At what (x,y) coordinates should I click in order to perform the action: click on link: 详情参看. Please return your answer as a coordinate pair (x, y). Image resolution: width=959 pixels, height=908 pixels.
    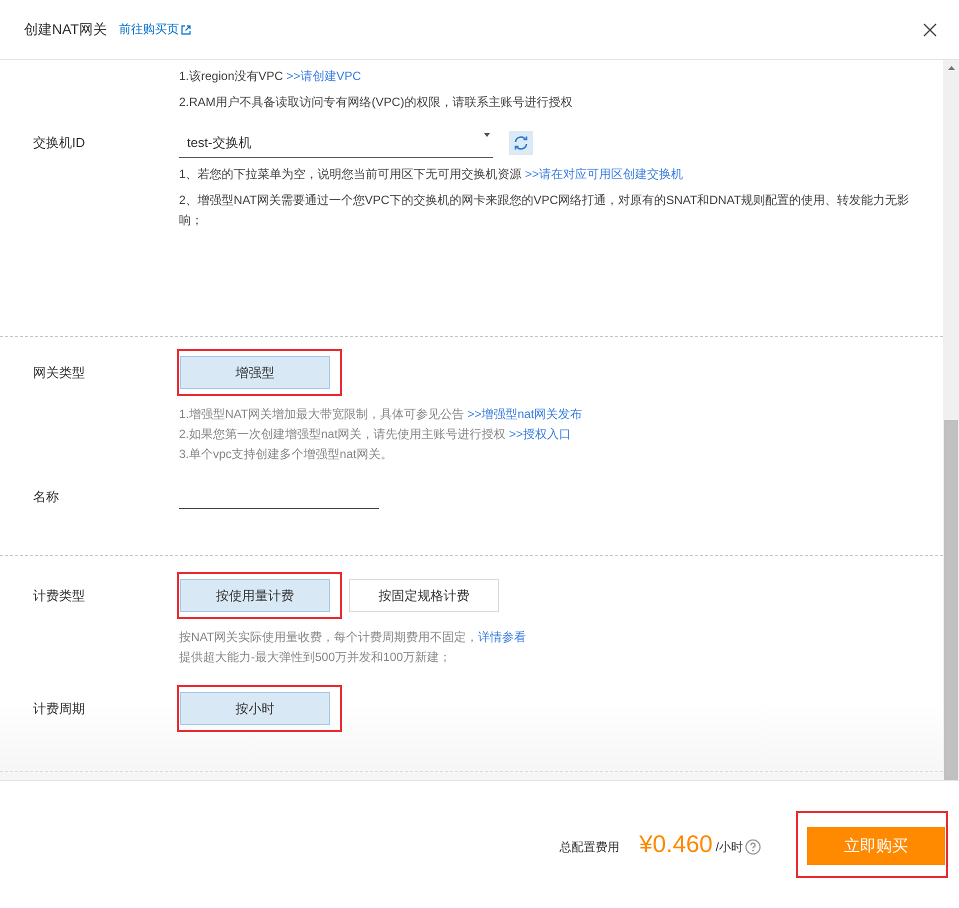
    Looking at the image, I should click on (502, 637).